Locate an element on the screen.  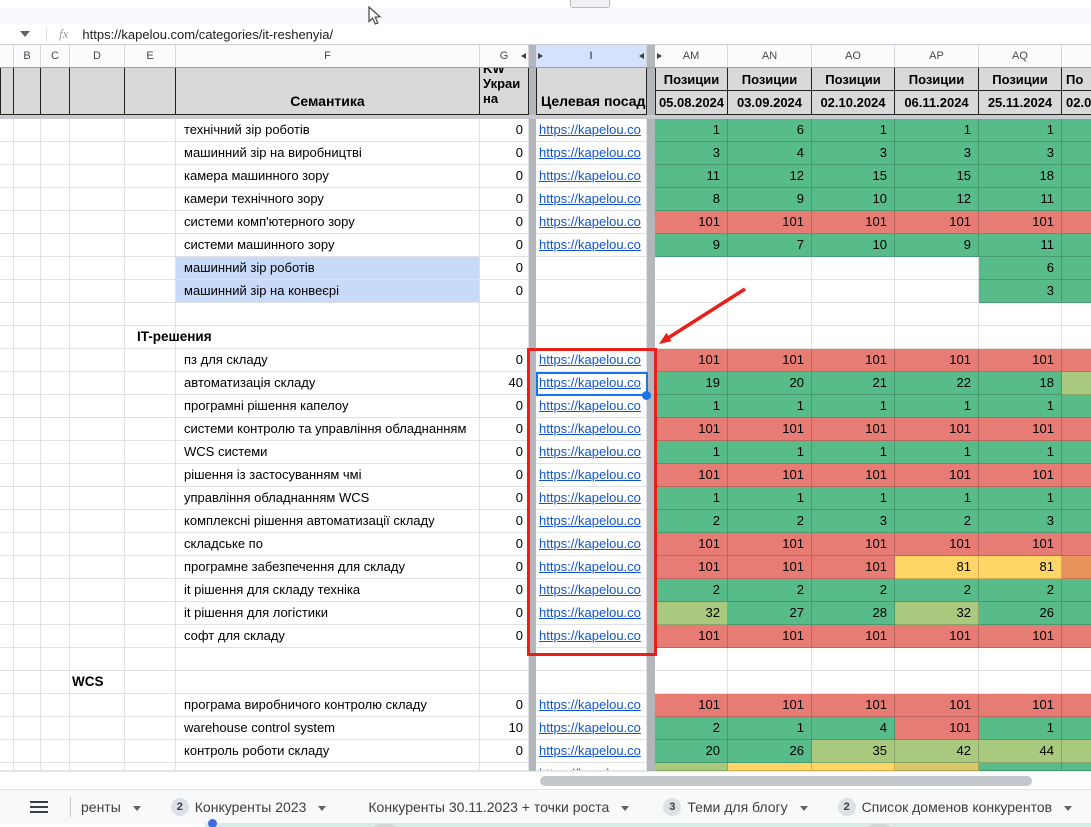
column-header-b: B is located at coordinates (27, 56).